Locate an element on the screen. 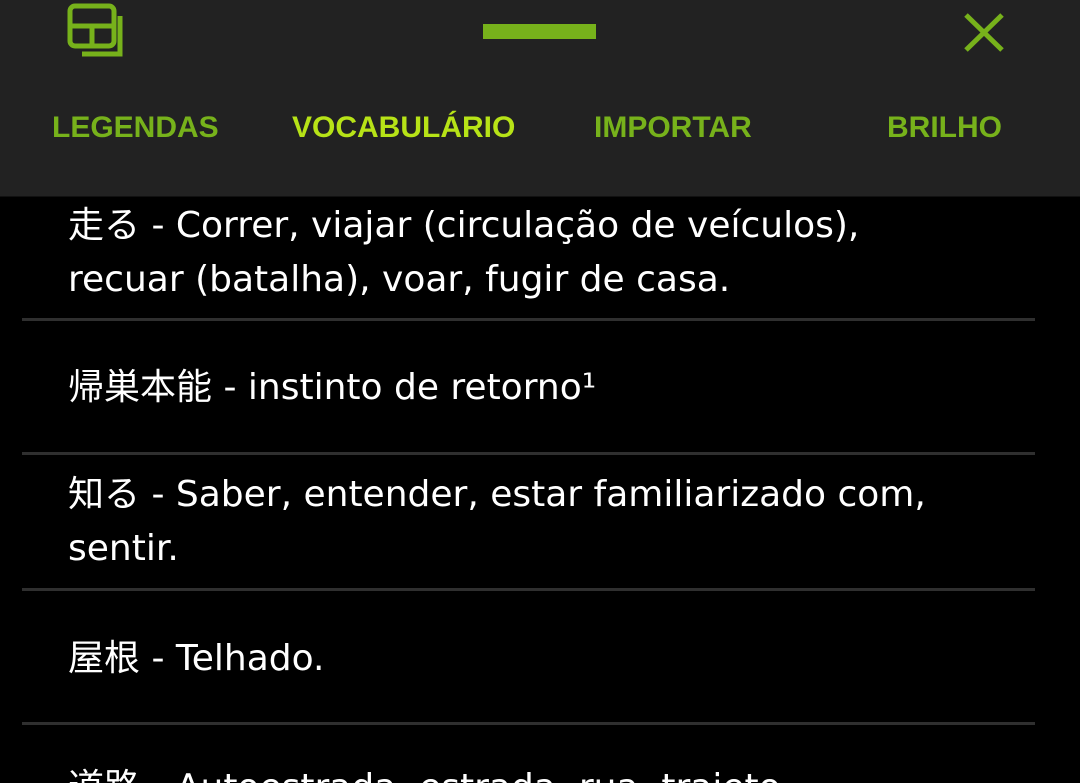 Image resolution: width=1080 pixels, height=783 pixels. tab-vocabulario: VOCABULÁRIO is located at coordinates (403, 128).